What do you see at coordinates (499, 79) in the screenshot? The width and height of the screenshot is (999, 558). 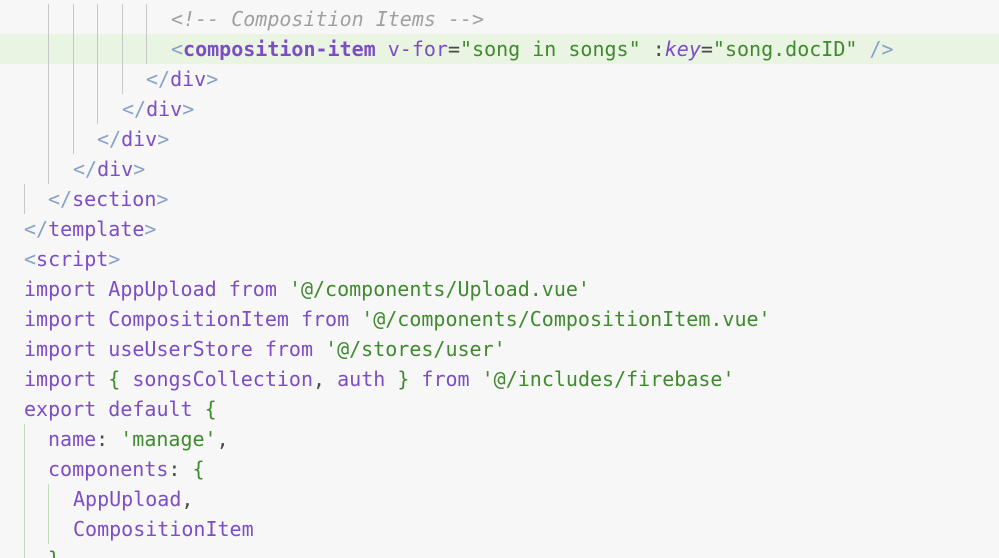 I see `code-line-3: </div>` at bounding box center [499, 79].